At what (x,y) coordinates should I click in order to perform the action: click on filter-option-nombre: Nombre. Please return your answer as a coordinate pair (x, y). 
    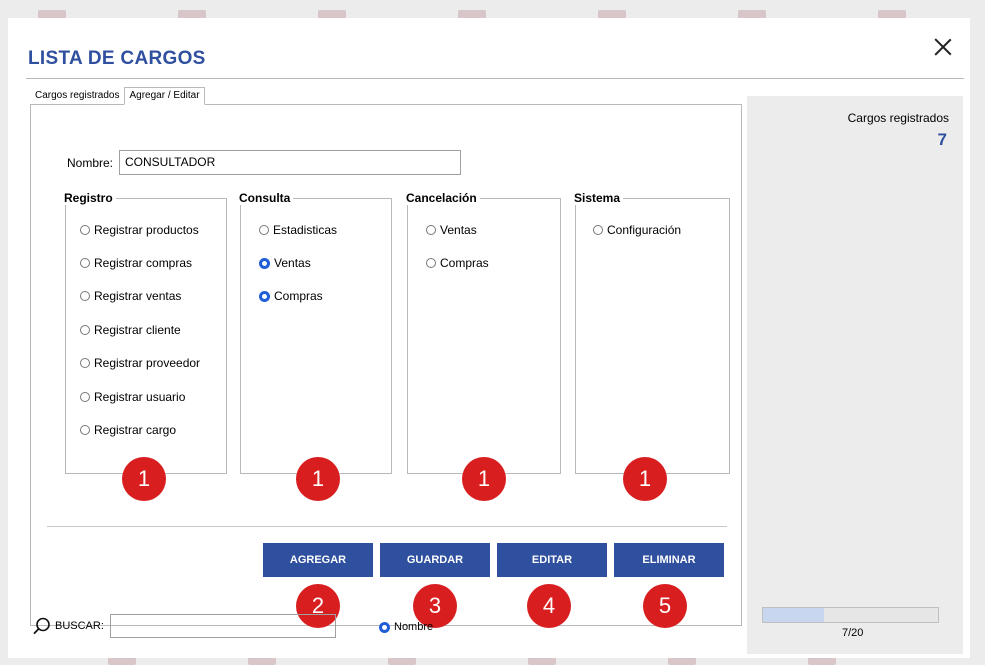
    Looking at the image, I should click on (406, 627).